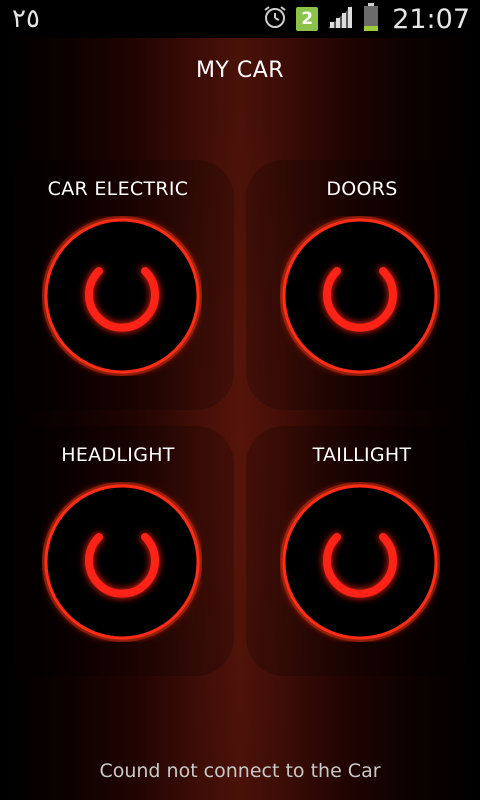 This screenshot has width=480, height=800. Describe the element at coordinates (362, 189) in the screenshot. I see `control-label-doors: DOORS` at that location.